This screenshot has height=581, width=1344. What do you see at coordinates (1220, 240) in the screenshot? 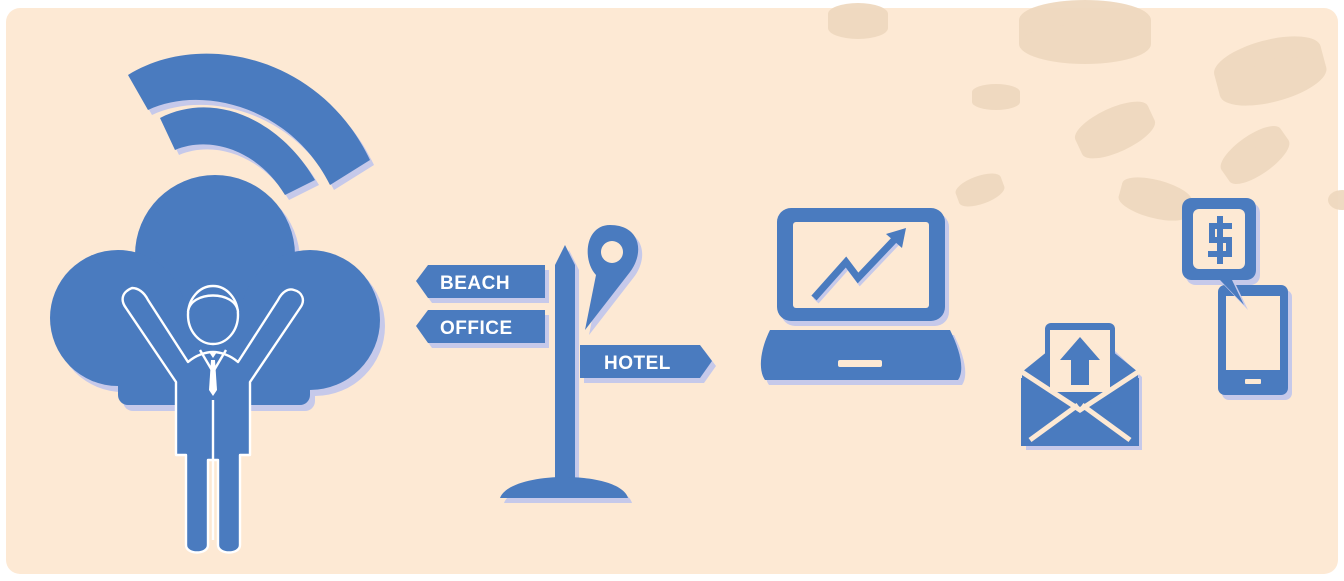
I see `dollar-sign-icon` at bounding box center [1220, 240].